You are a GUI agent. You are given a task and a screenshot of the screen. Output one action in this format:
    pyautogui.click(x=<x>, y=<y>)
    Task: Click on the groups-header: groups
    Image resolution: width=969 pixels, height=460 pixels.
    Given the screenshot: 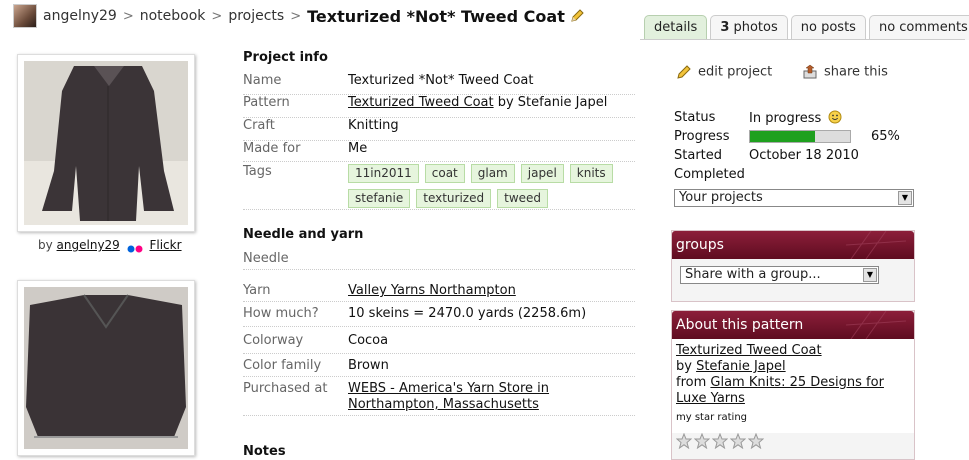 What is the action you would take?
    pyautogui.click(x=793, y=245)
    